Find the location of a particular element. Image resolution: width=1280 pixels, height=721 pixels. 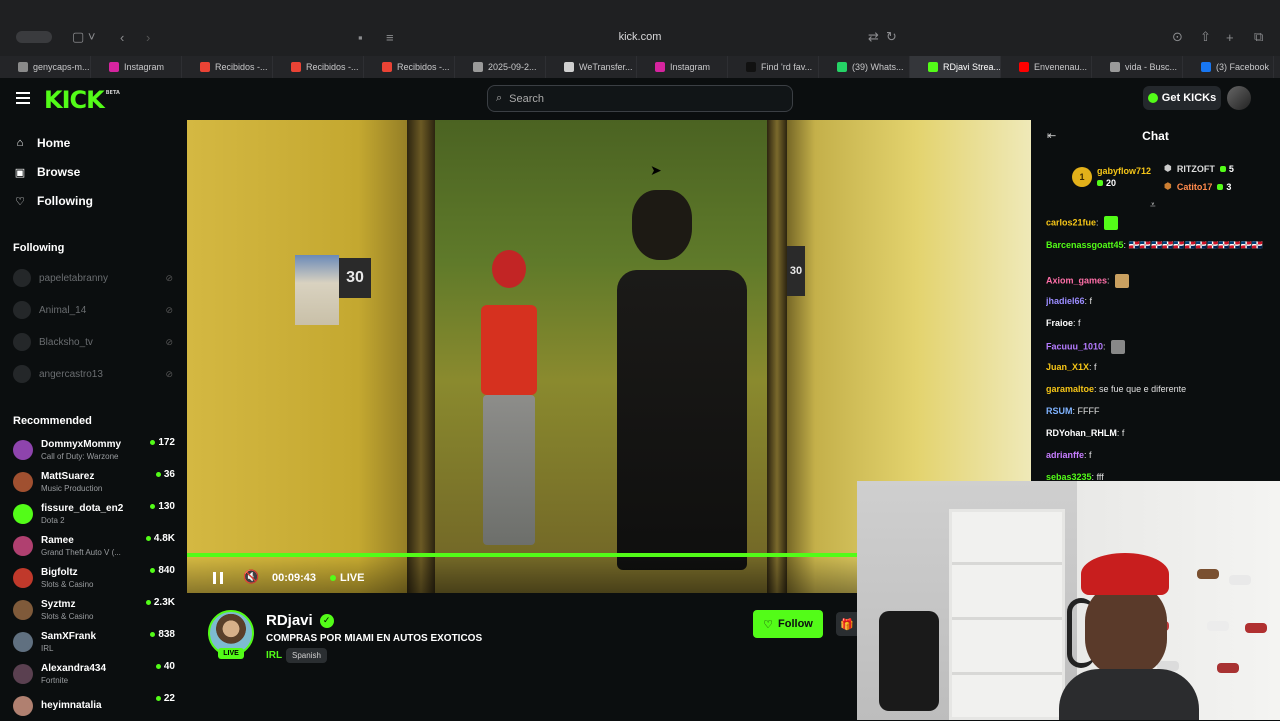

channel-category: Fortnite is located at coordinates (55, 680).